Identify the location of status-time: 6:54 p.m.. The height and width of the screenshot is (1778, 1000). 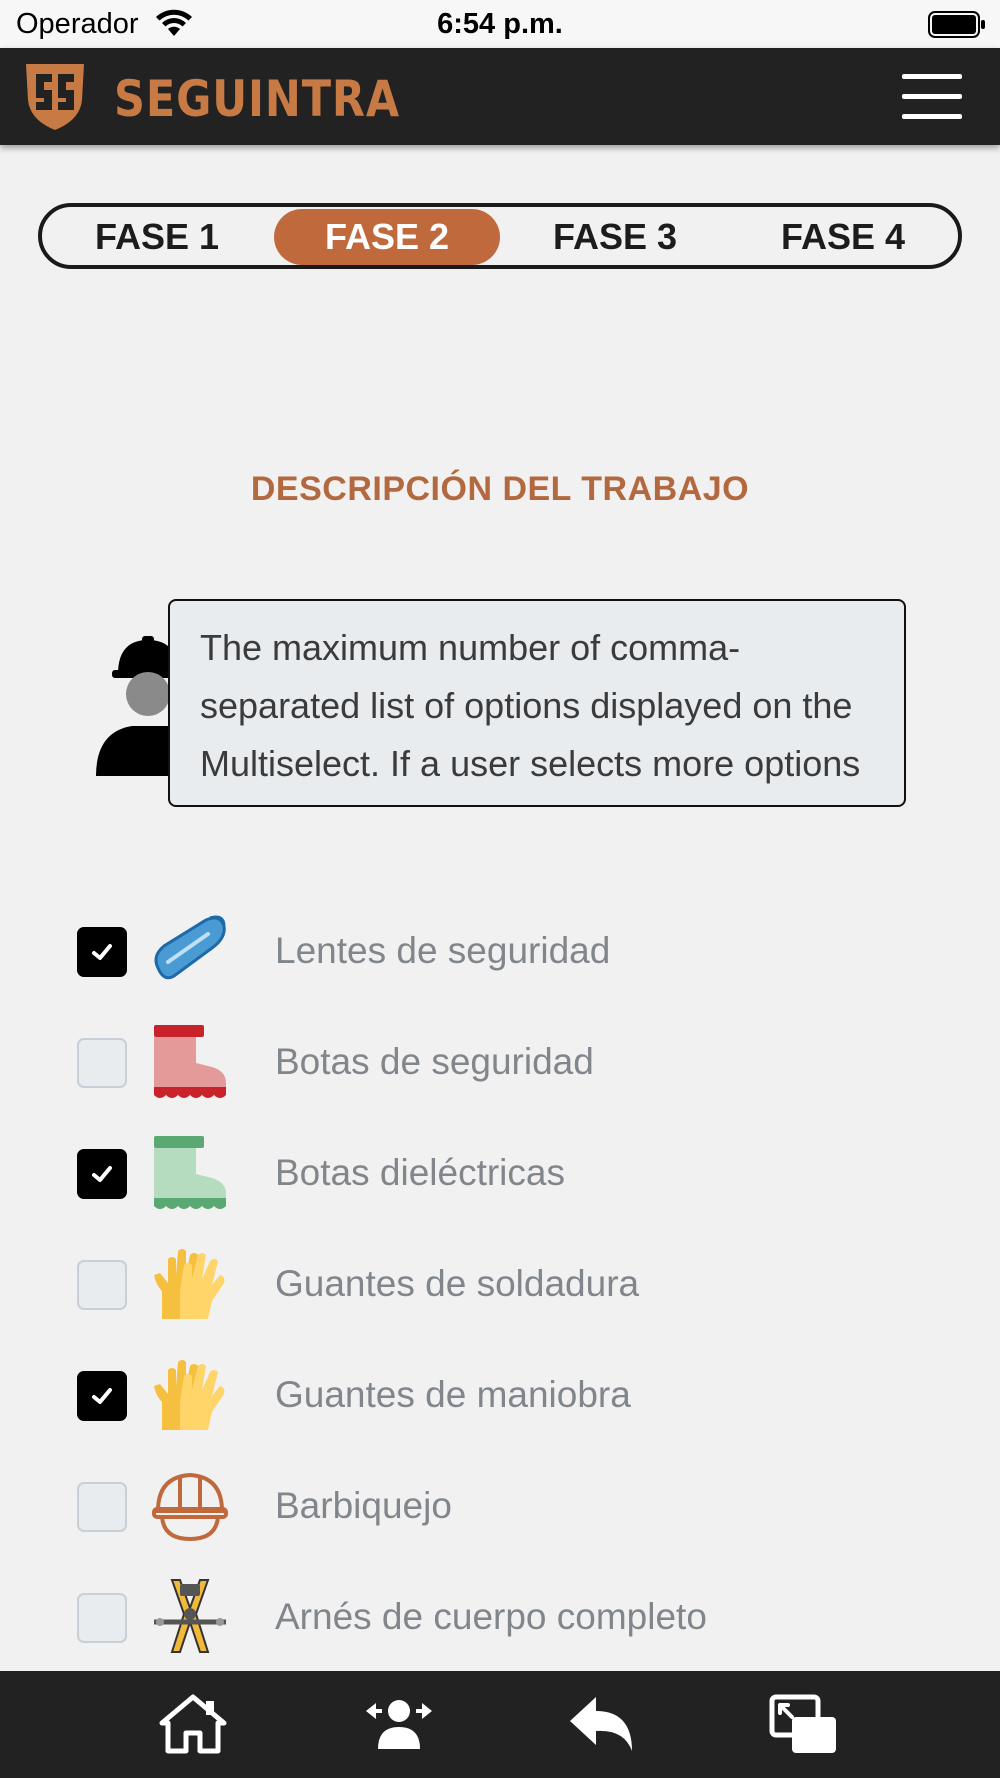
(500, 24).